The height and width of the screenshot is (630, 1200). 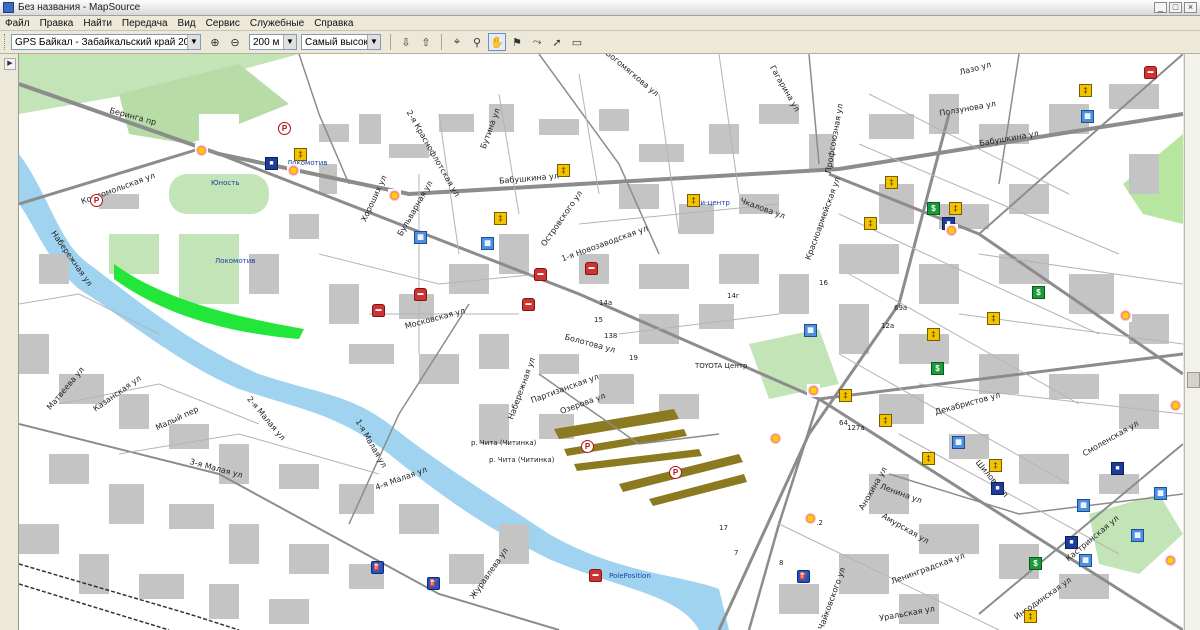 What do you see at coordinates (97, 23) in the screenshot?
I see `menu-find: Найти` at bounding box center [97, 23].